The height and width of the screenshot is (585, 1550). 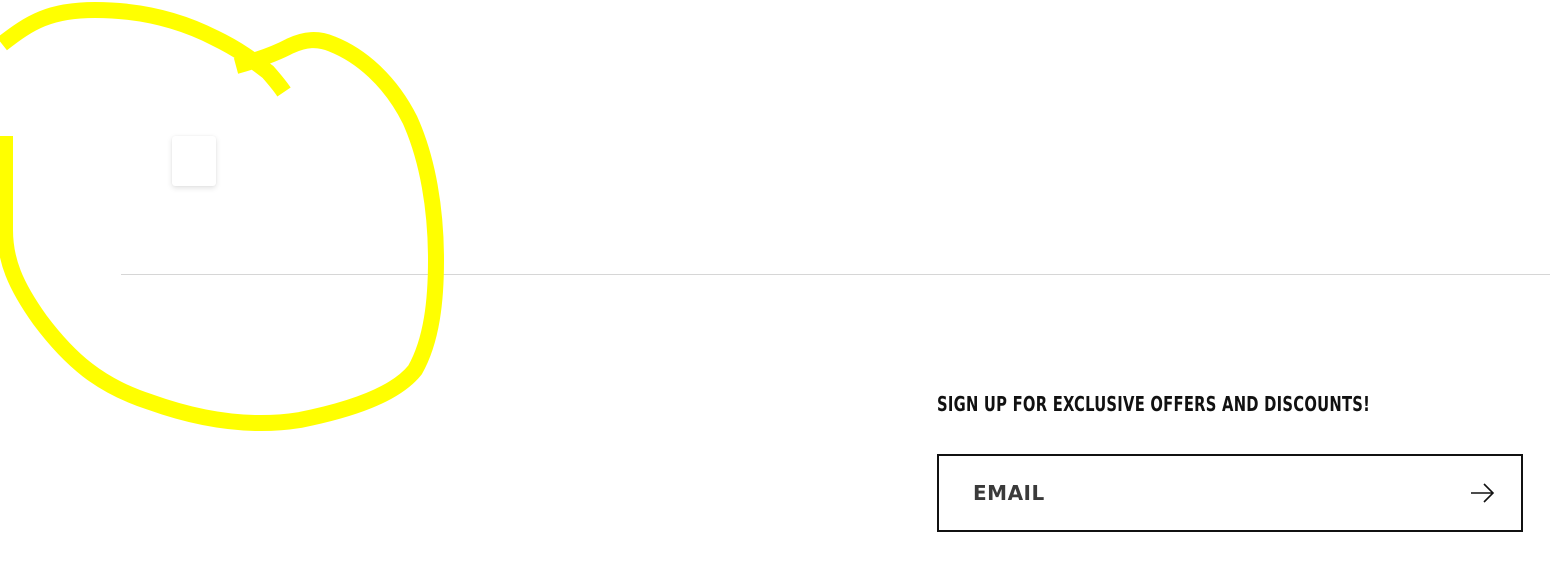 I want to click on newsletter-form, so click(x=1230, y=493).